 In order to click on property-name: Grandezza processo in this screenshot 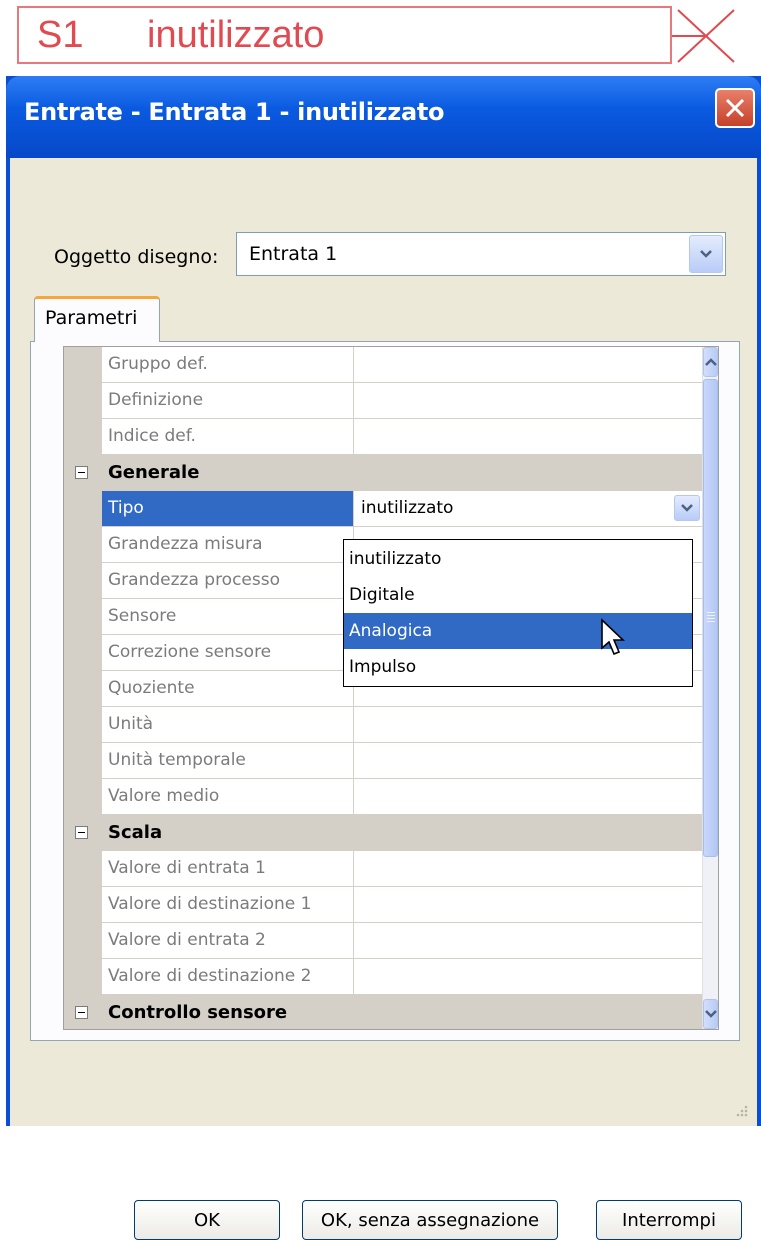, I will do `click(228, 580)`.